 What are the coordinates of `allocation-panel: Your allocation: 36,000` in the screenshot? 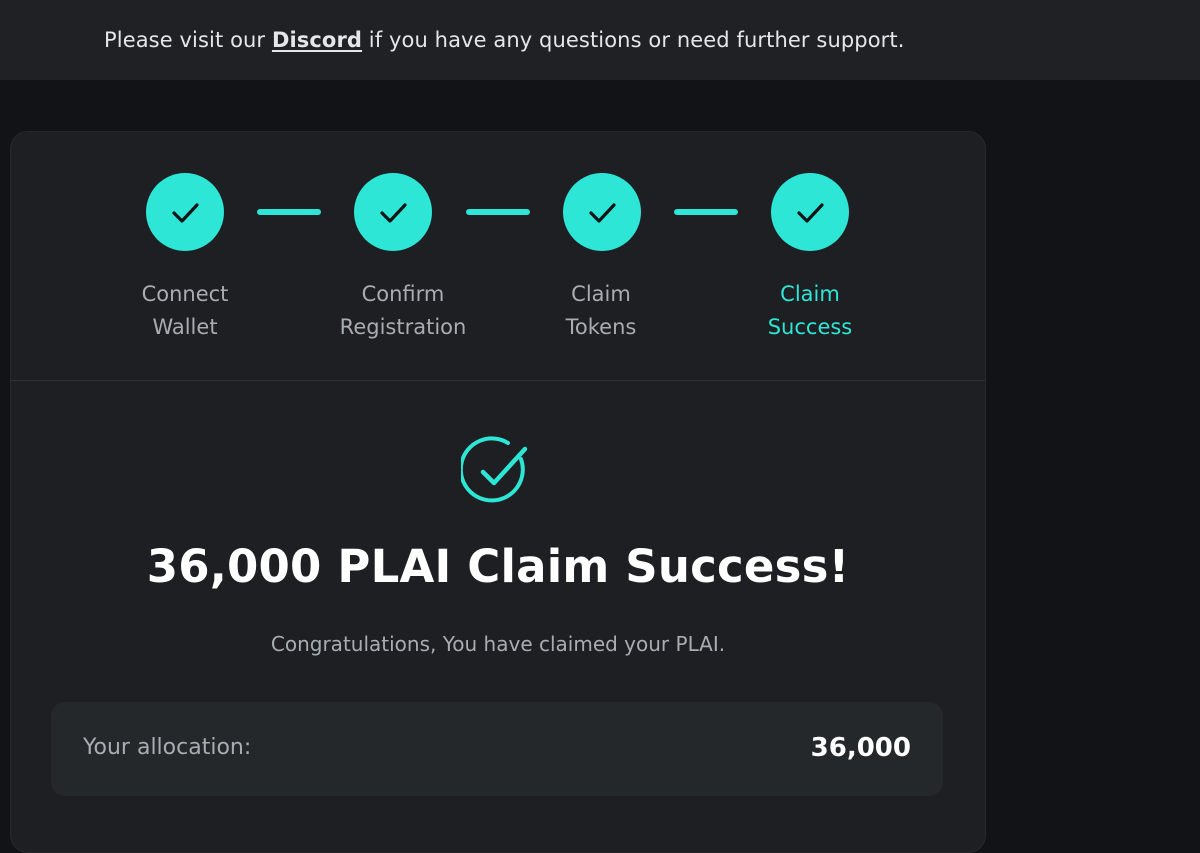 It's located at (497, 749).